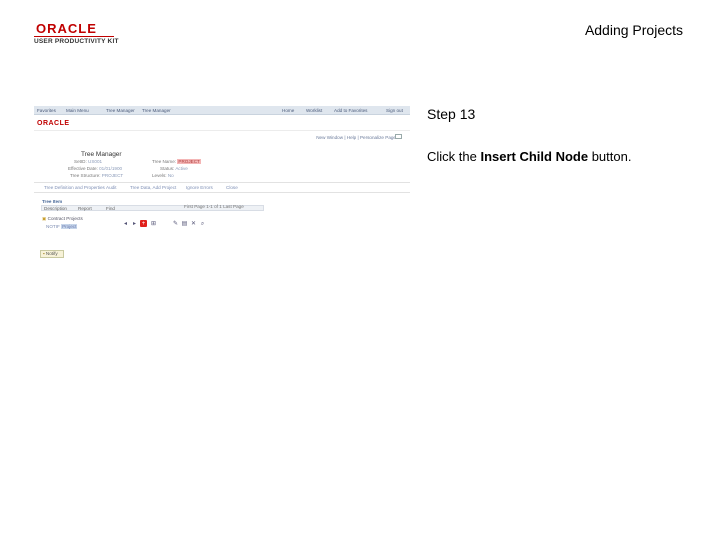  I want to click on status-field: Status: Active, so click(174, 168).